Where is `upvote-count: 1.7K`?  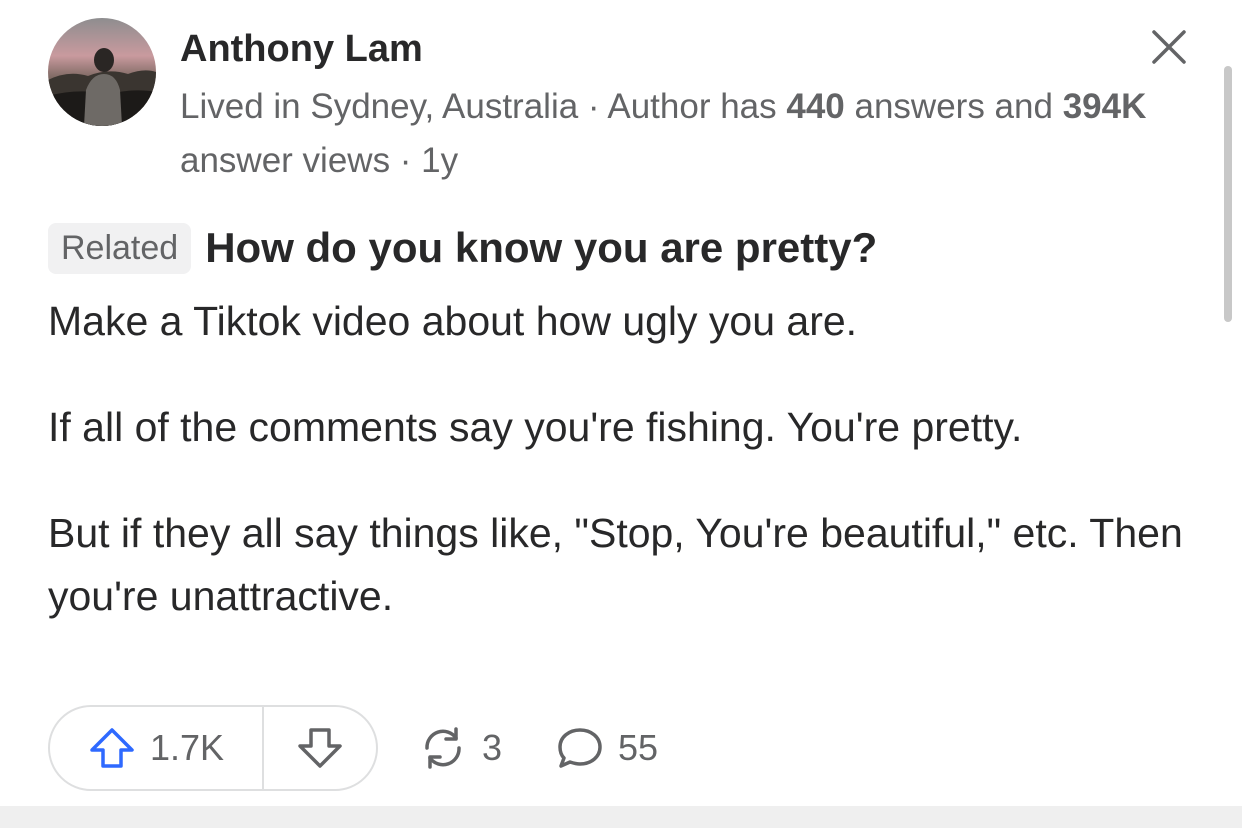 upvote-count: 1.7K is located at coordinates (187, 747).